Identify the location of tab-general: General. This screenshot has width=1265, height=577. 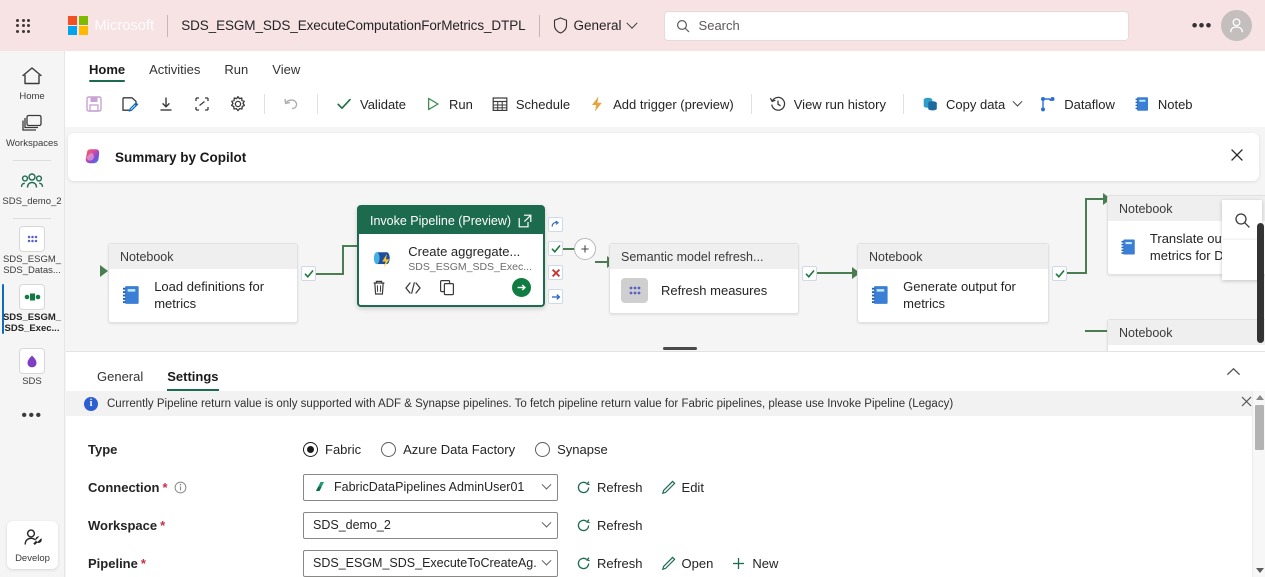
(120, 380).